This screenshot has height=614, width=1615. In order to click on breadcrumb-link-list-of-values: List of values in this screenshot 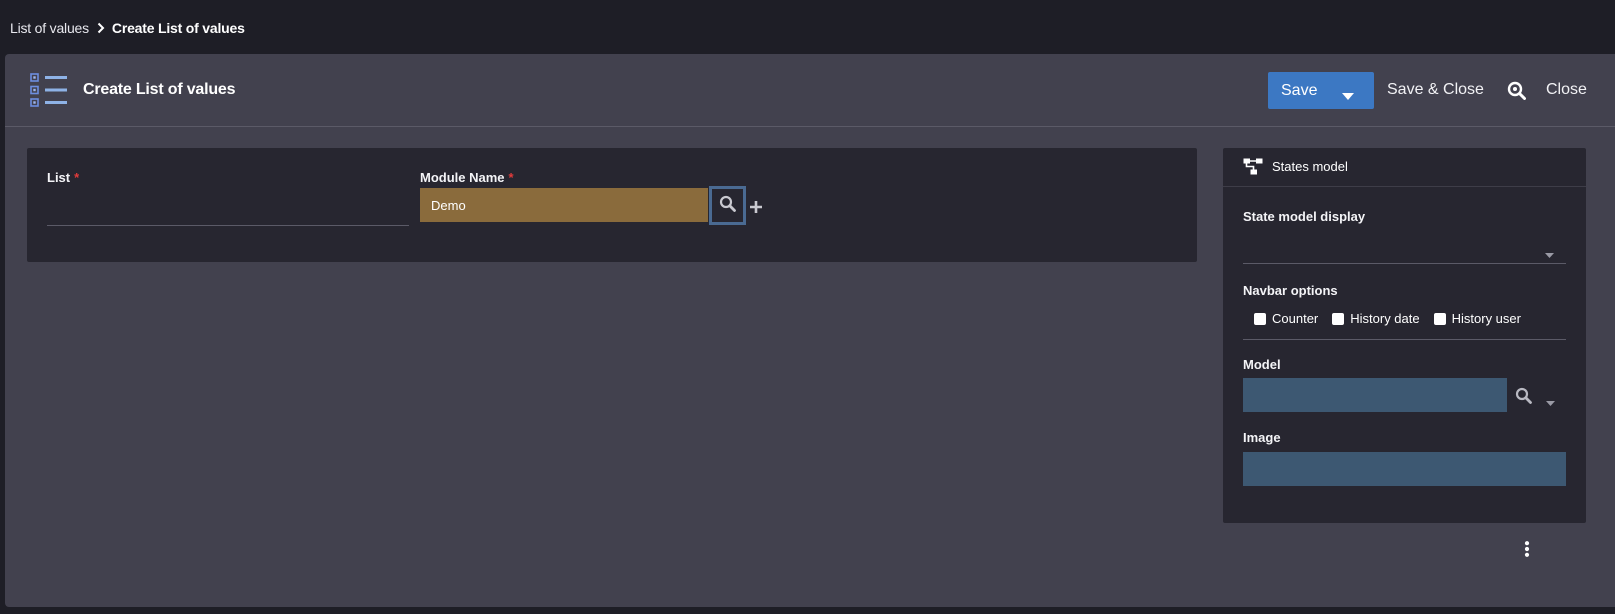, I will do `click(49, 28)`.